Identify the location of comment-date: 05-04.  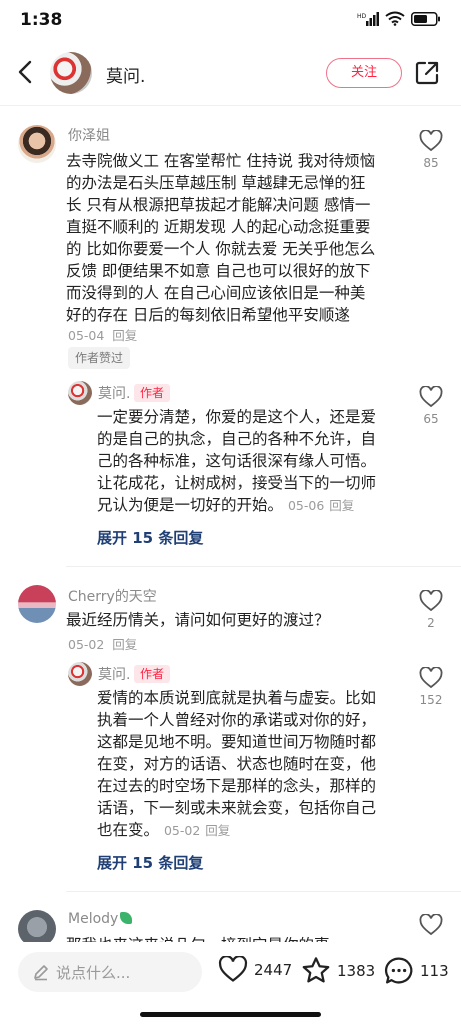
(86, 335).